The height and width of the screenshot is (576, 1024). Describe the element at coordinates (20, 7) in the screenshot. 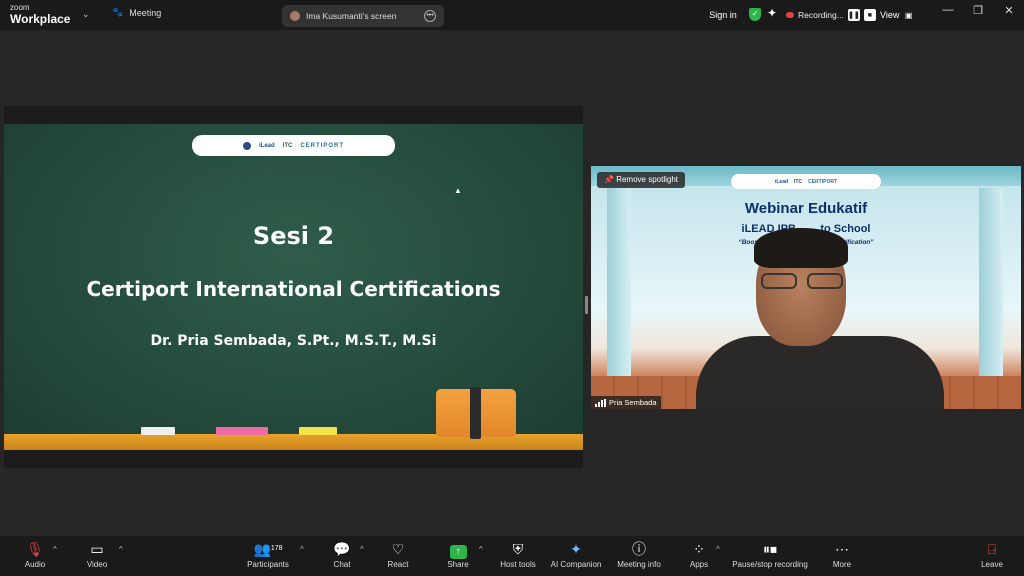

I see `brand-small-text: zoom` at that location.